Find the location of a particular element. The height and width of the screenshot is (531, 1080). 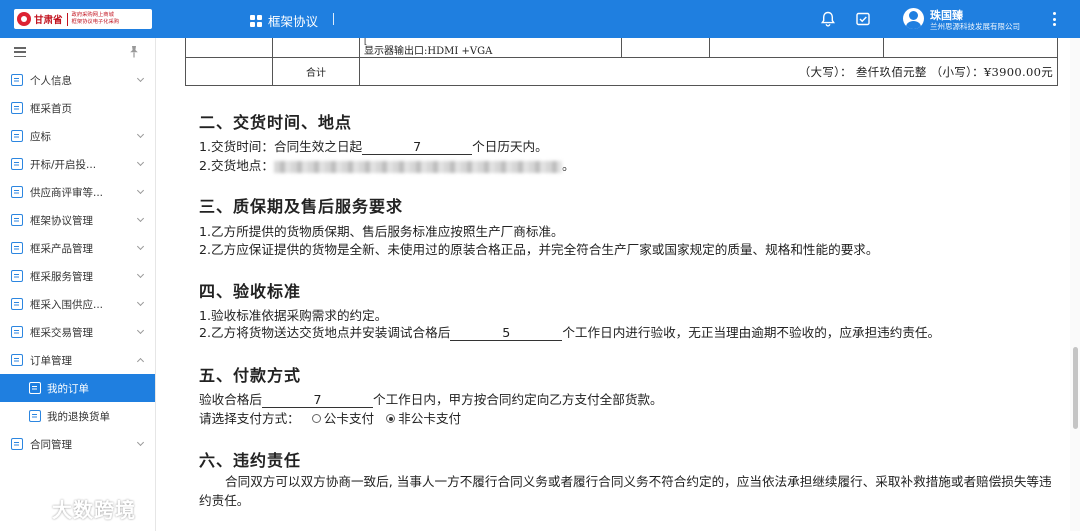

user-organization: 兰州思源科技发展有限公司 is located at coordinates (975, 26).